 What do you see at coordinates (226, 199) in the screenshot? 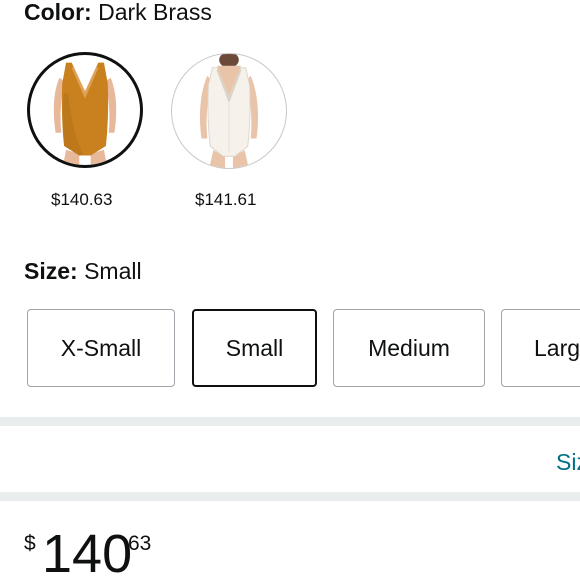
I see `swatch-price-ivory: $141.61` at bounding box center [226, 199].